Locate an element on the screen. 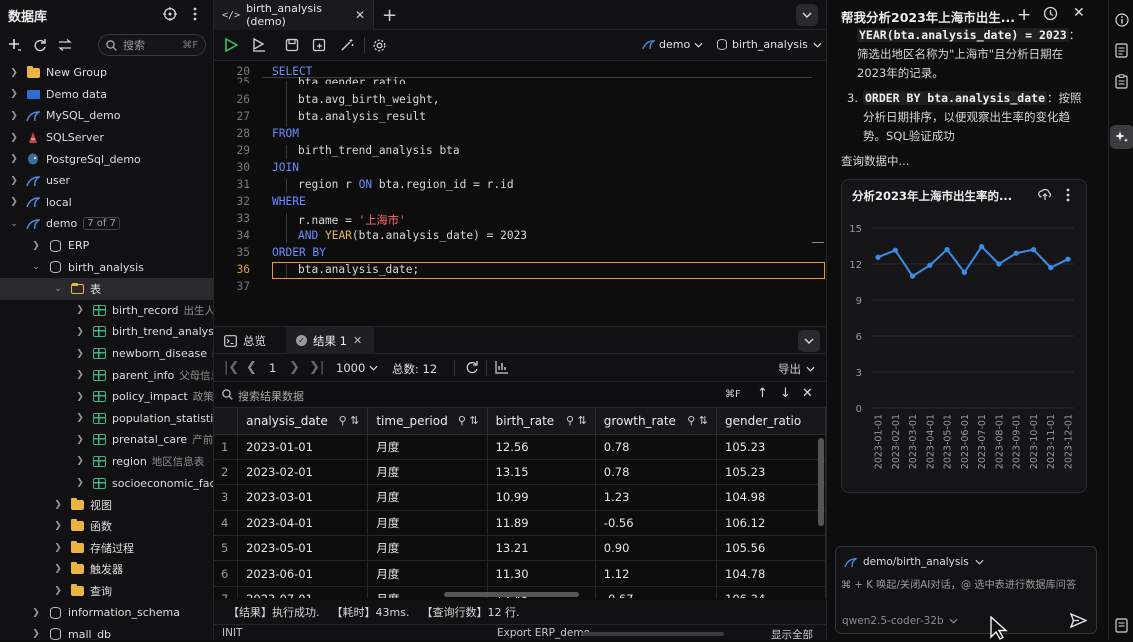  arrow-up-icon: ↑ is located at coordinates (762, 393).